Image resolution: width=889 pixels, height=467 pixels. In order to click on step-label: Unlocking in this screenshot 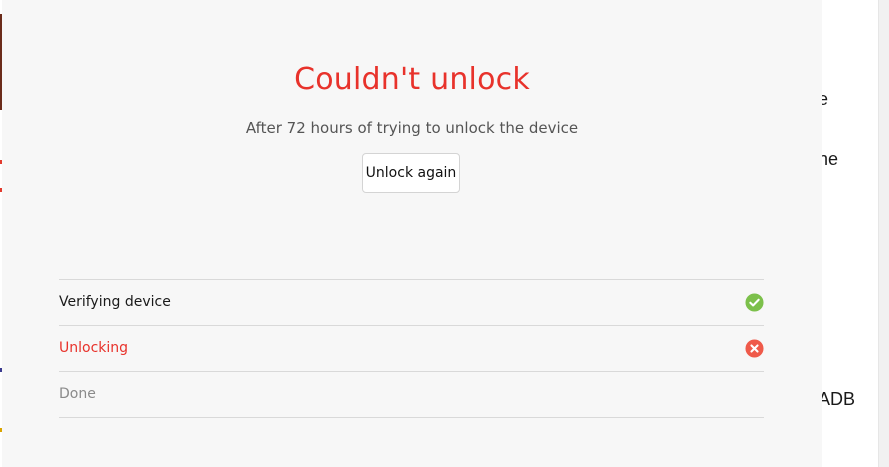, I will do `click(94, 348)`.